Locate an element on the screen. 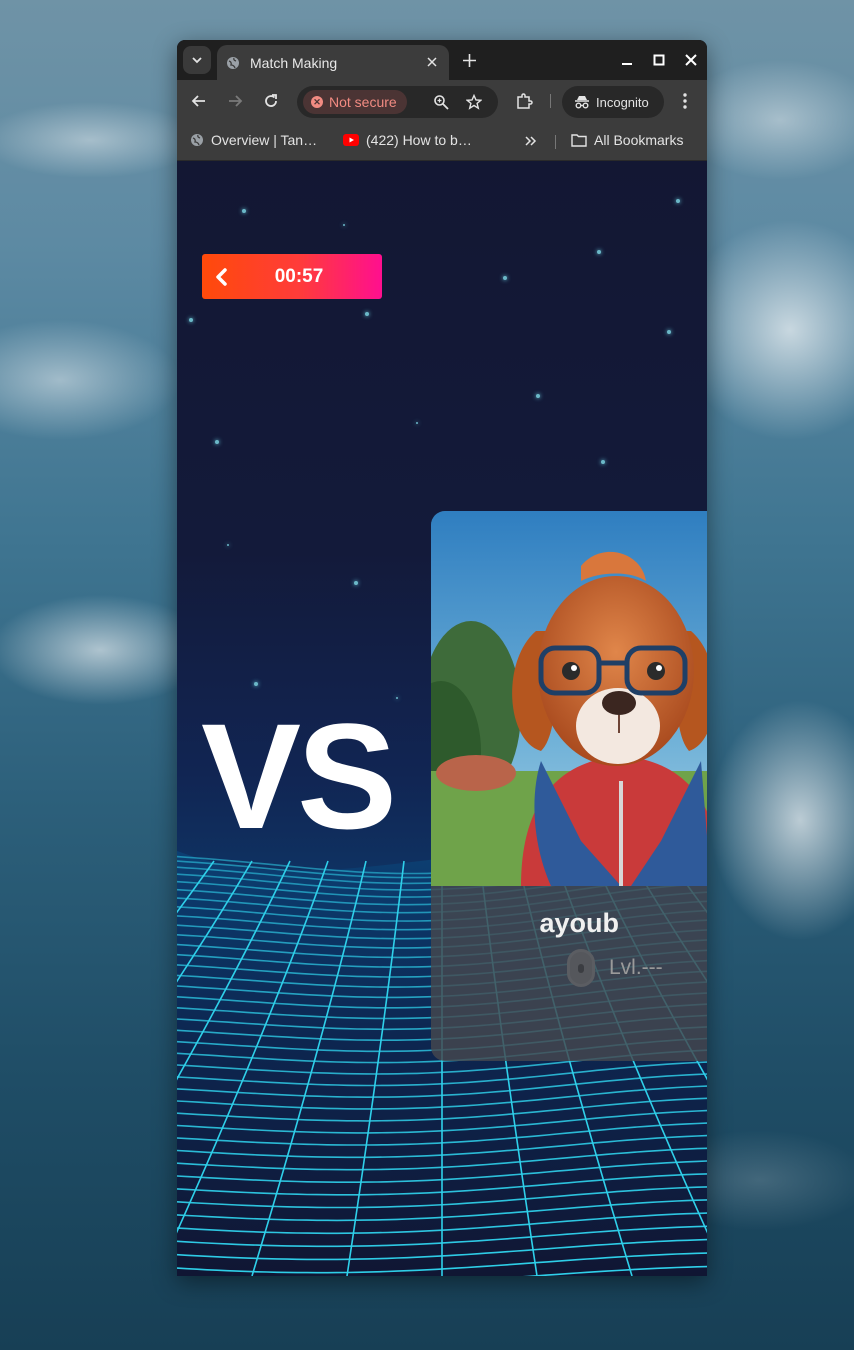  more-vert-icon is located at coordinates (685, 101).